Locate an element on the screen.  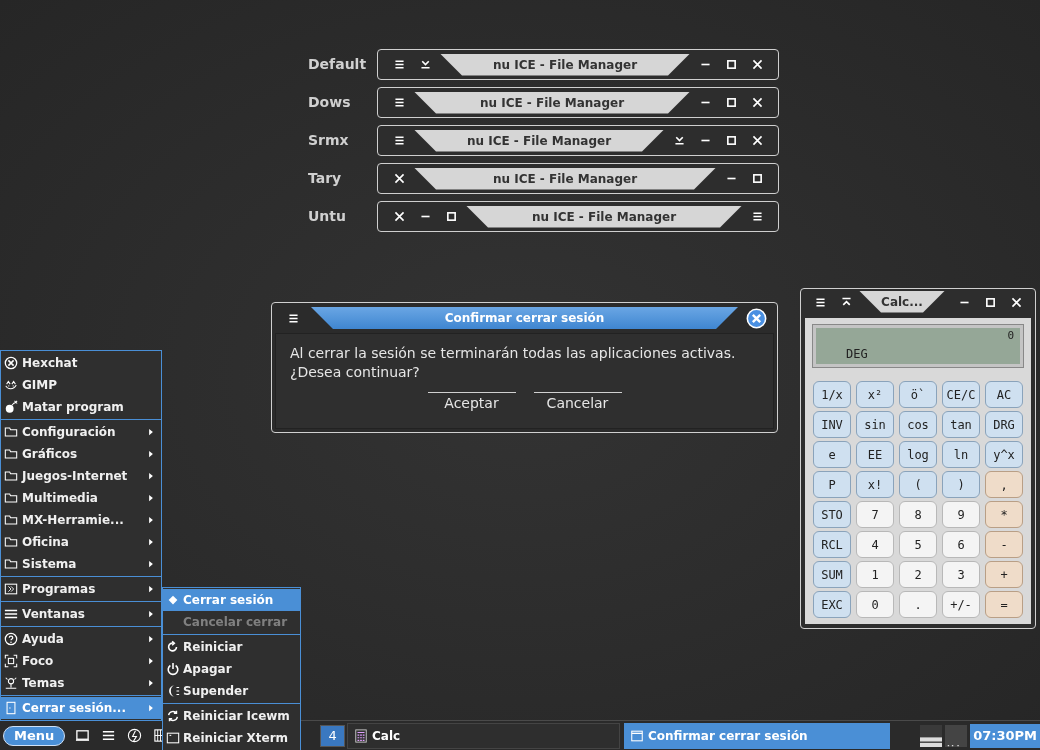
list-icon is located at coordinates (109, 735).